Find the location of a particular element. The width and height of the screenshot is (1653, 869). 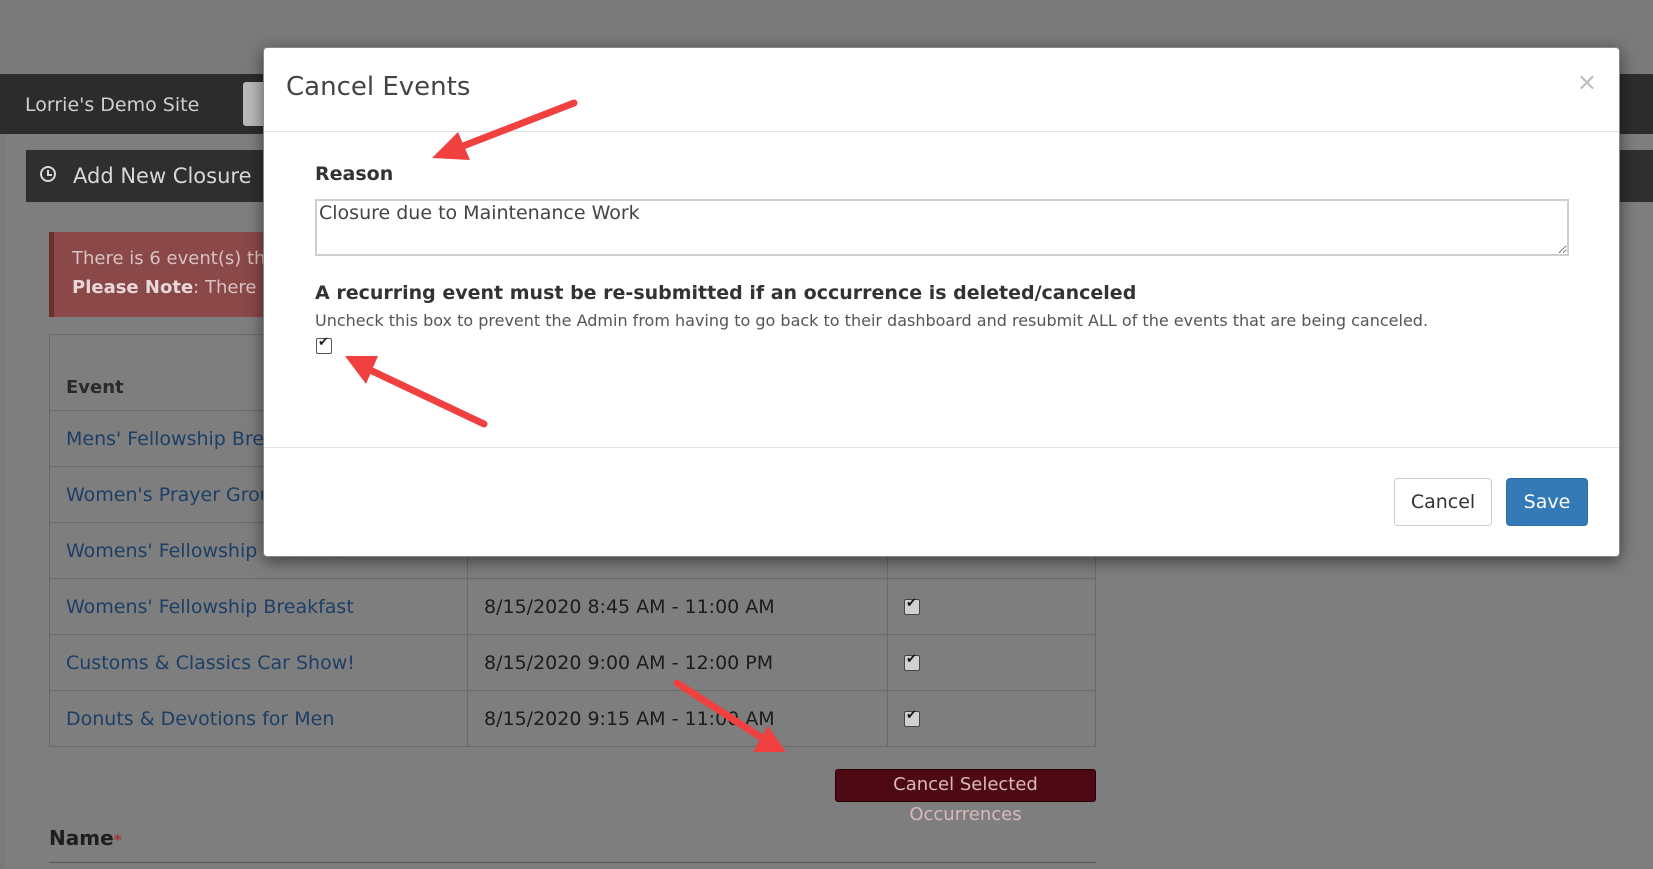

modal-title: Cancel Events is located at coordinates (378, 87).